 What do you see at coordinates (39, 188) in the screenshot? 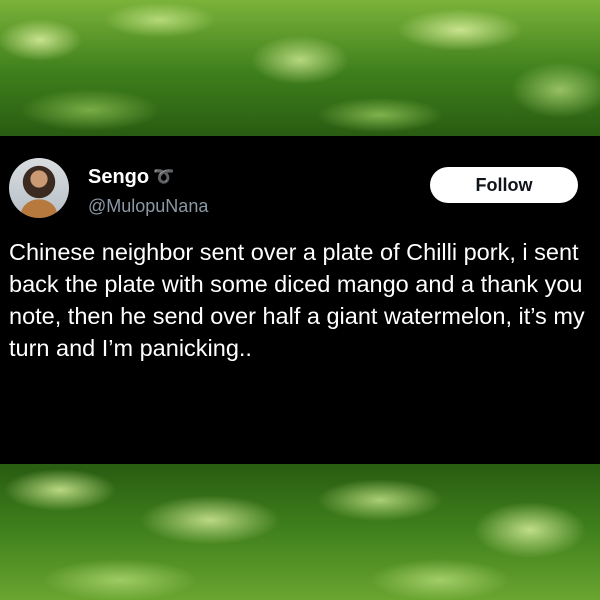
I see `avatar` at bounding box center [39, 188].